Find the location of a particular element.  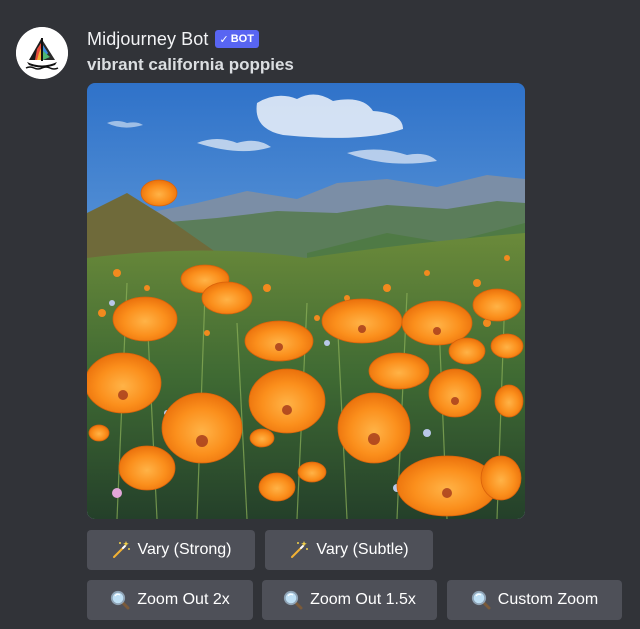

bot-badge: ✓ BOT is located at coordinates (237, 39).